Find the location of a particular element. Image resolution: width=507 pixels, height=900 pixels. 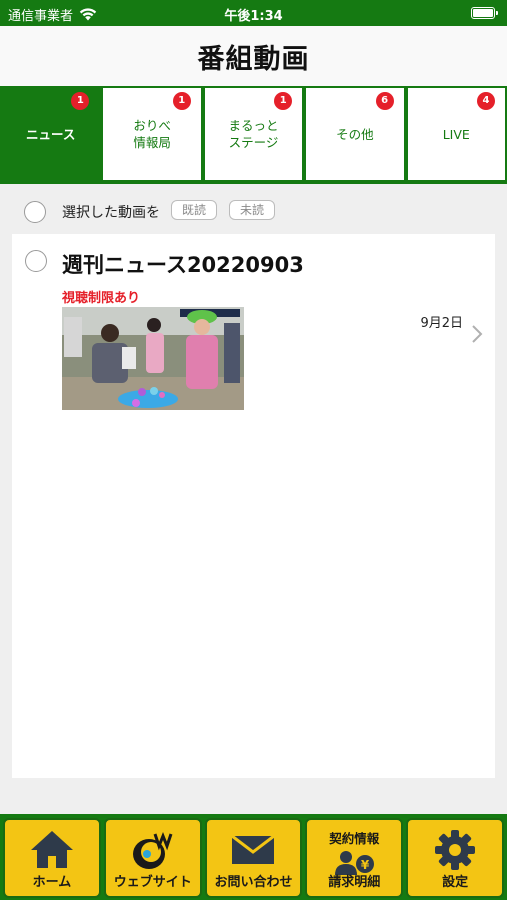

tab-other-label: その他 is located at coordinates (355, 134).